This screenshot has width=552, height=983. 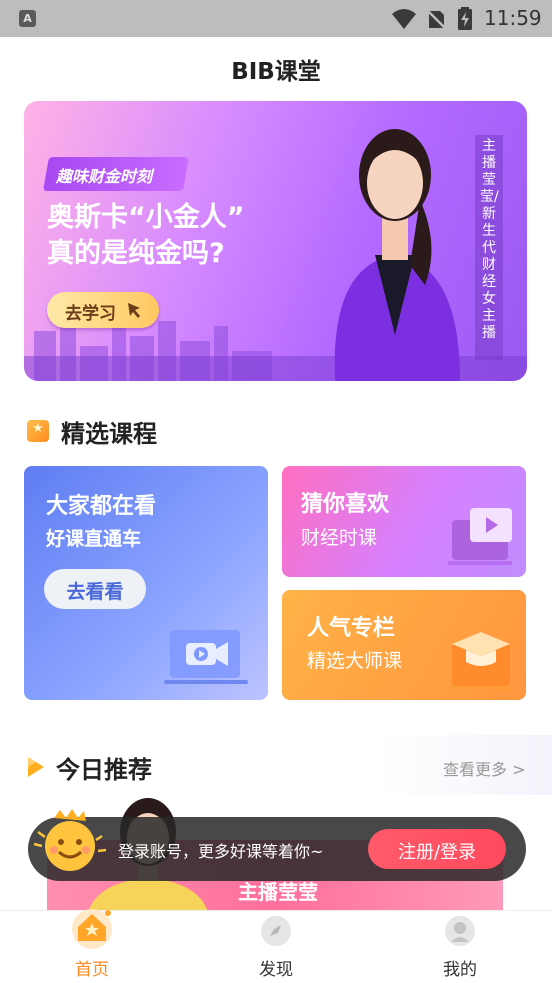 I want to click on wifi-icon, so click(x=404, y=19).